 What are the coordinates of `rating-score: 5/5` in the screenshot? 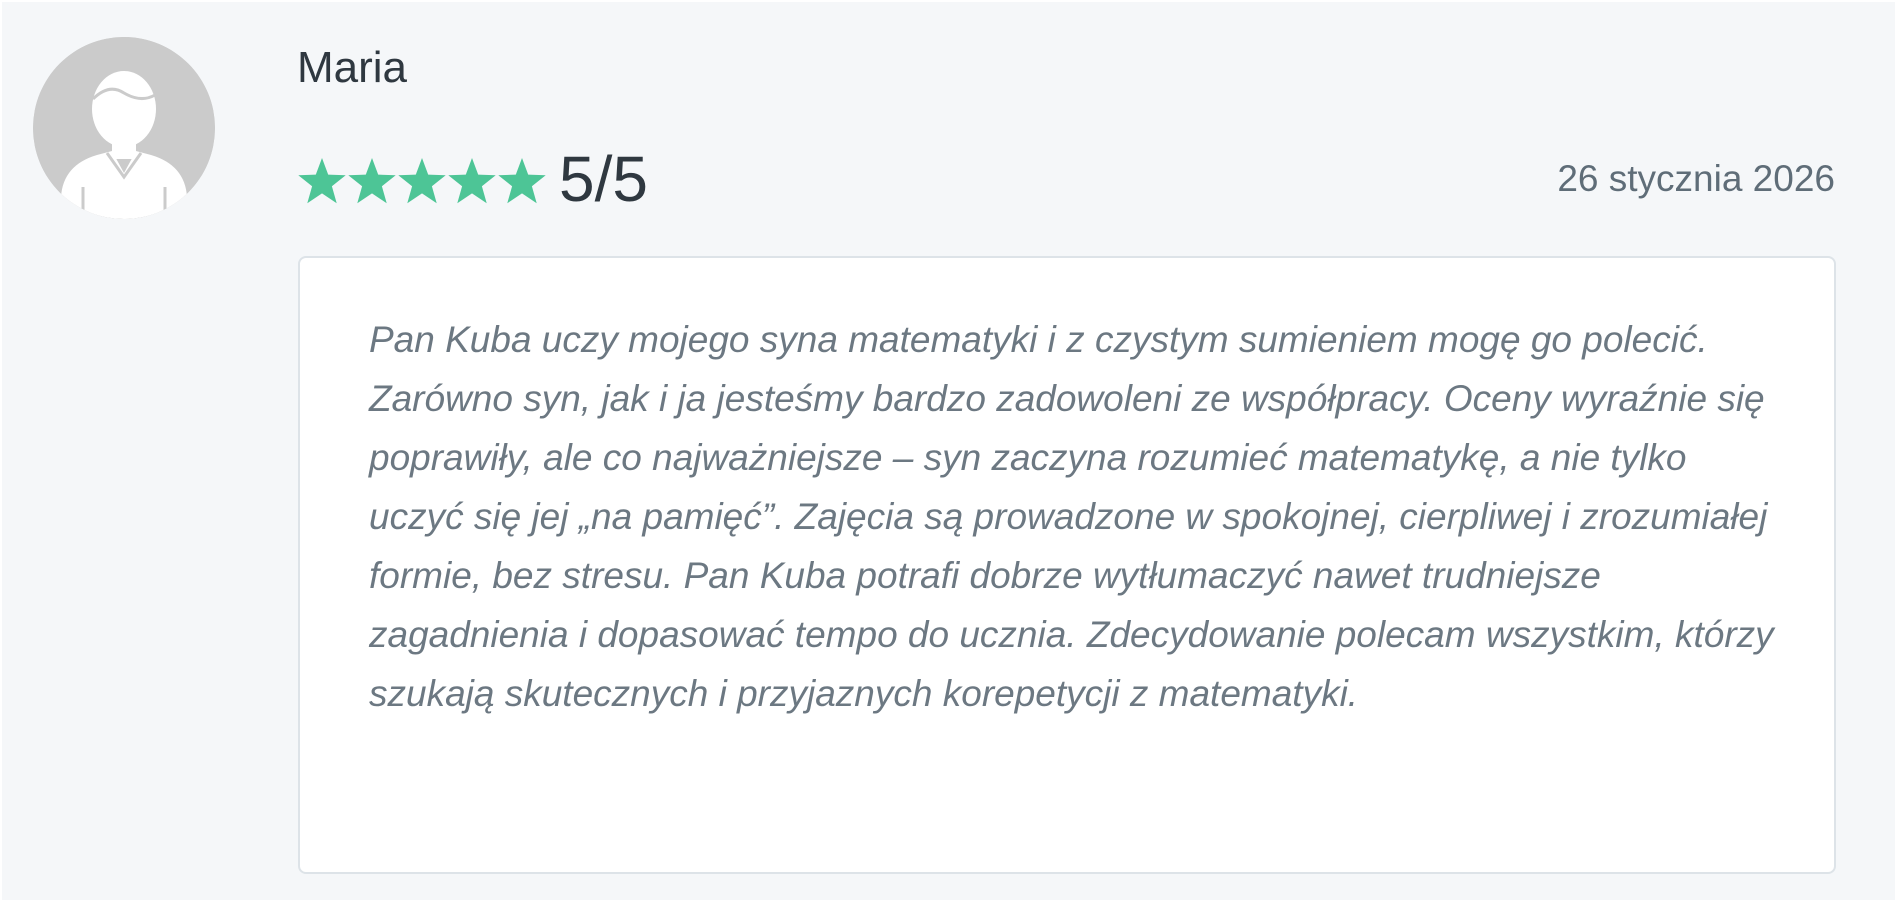 It's located at (603, 179).